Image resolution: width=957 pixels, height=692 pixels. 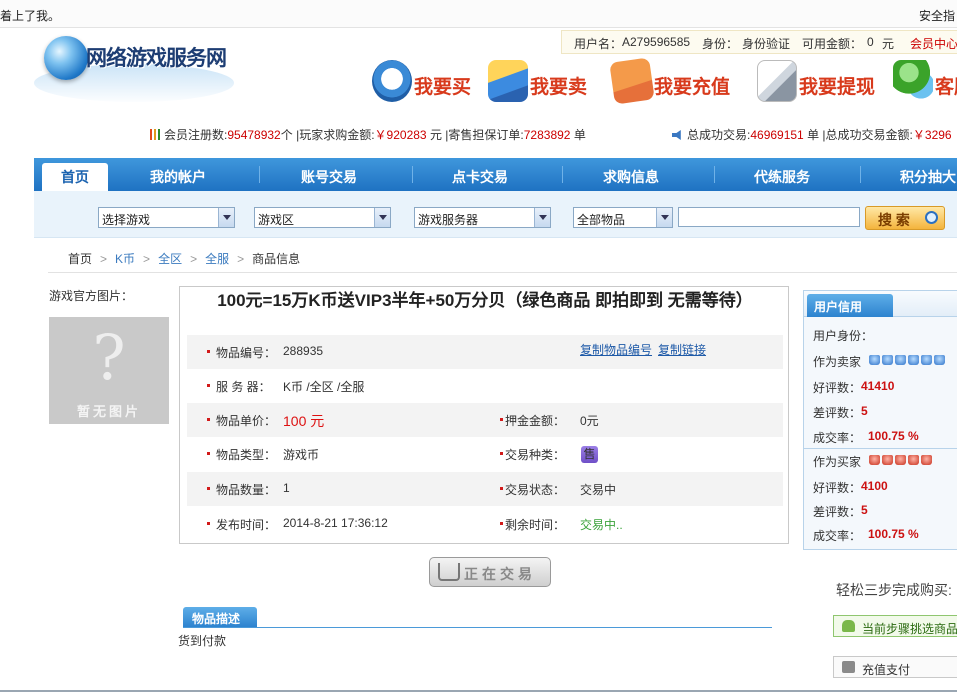 What do you see at coordinates (909, 629) in the screenshot?
I see `step-current-label: 当前步骤挑选商品` at bounding box center [909, 629].